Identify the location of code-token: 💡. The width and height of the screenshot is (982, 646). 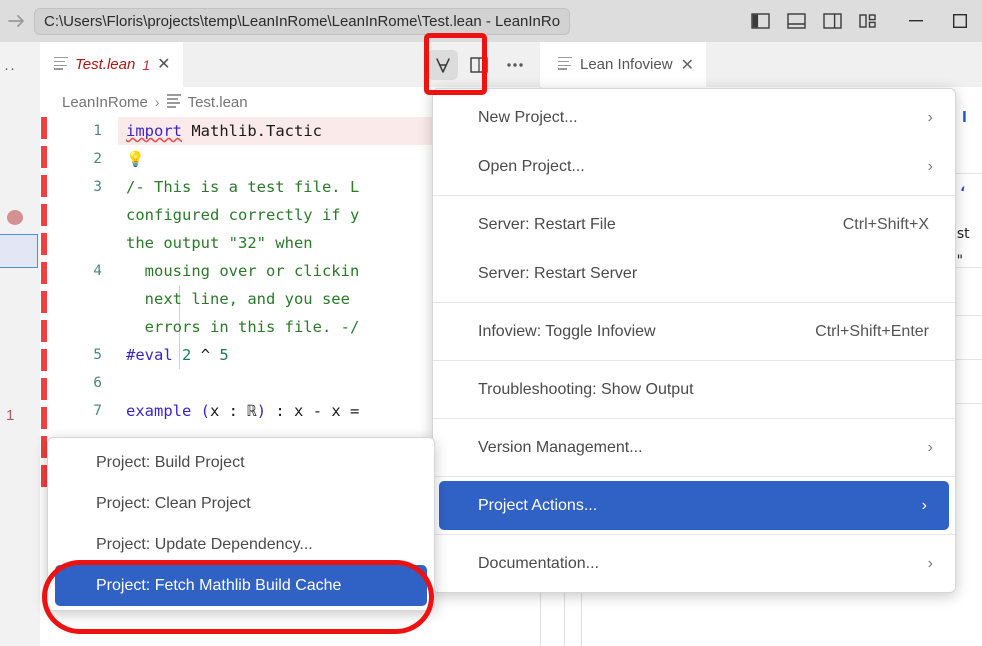
(135, 159).